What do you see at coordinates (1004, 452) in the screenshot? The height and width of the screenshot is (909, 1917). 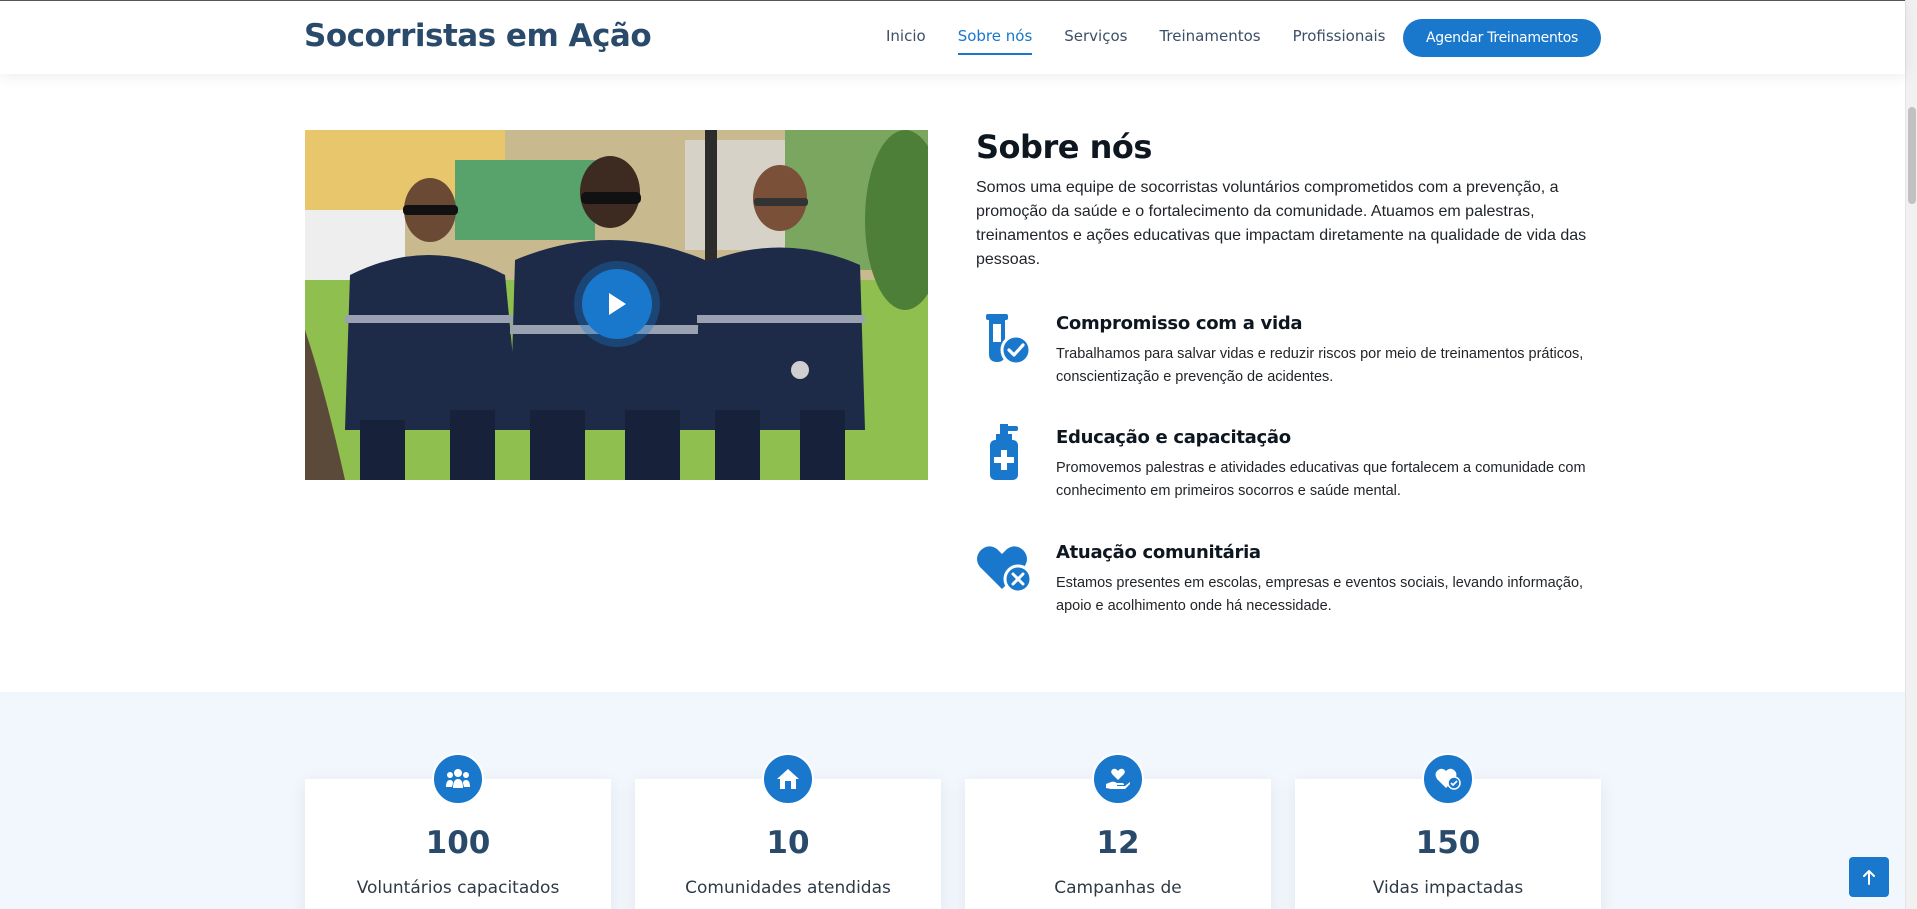 I see `pump-medical-icon` at bounding box center [1004, 452].